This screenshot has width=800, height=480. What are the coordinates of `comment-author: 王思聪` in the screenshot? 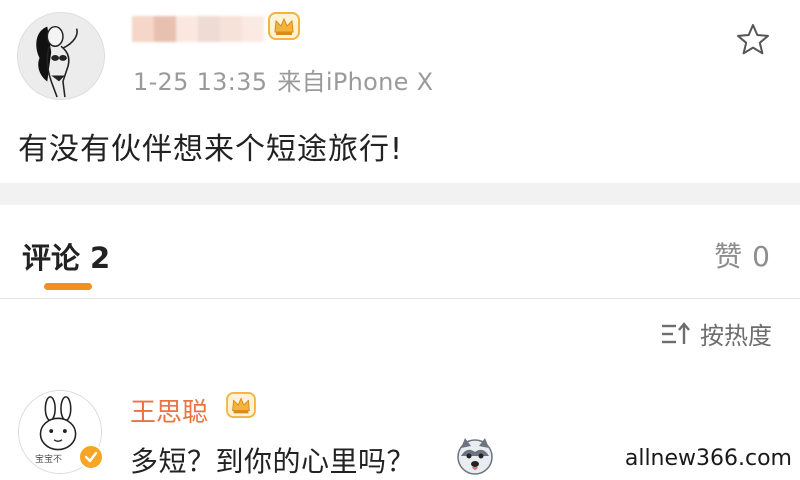 It's located at (169, 410).